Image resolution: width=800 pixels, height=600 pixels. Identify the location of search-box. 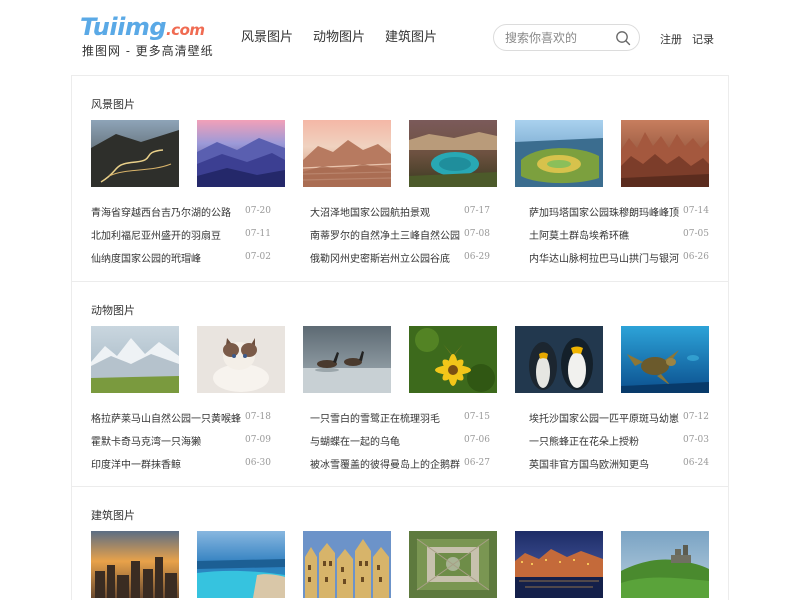
(566, 37).